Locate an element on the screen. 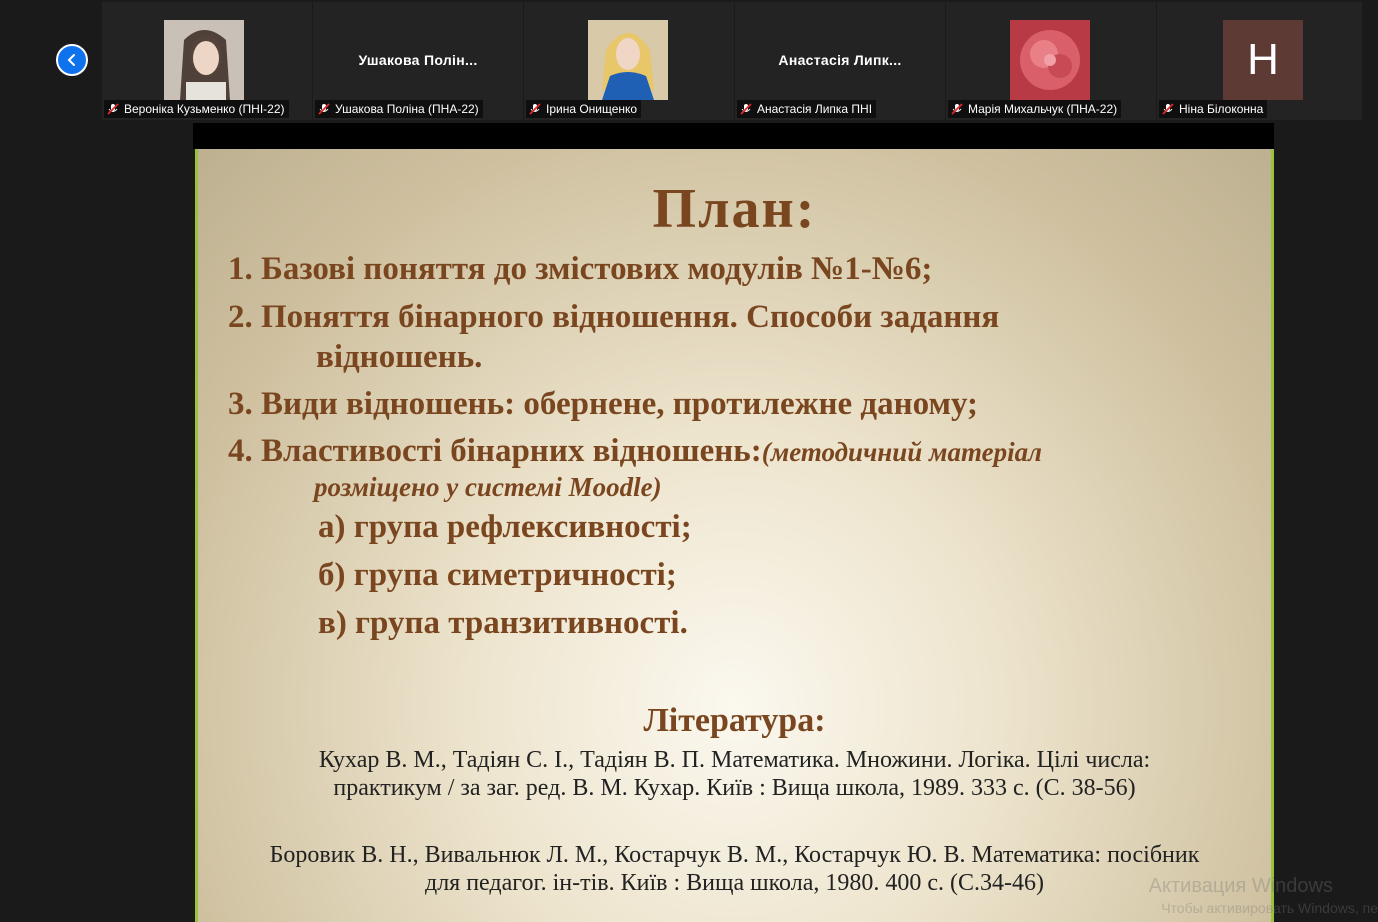 The width and height of the screenshot is (1378, 922). participant-label: Ніна Білоконна is located at coordinates (1213, 109).